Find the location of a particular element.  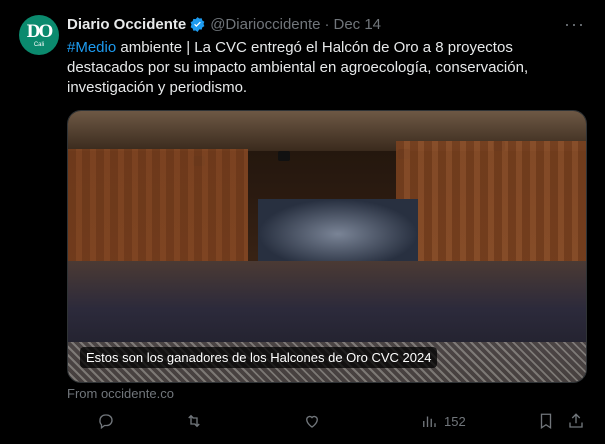

avatar: DO Cali is located at coordinates (39, 35).